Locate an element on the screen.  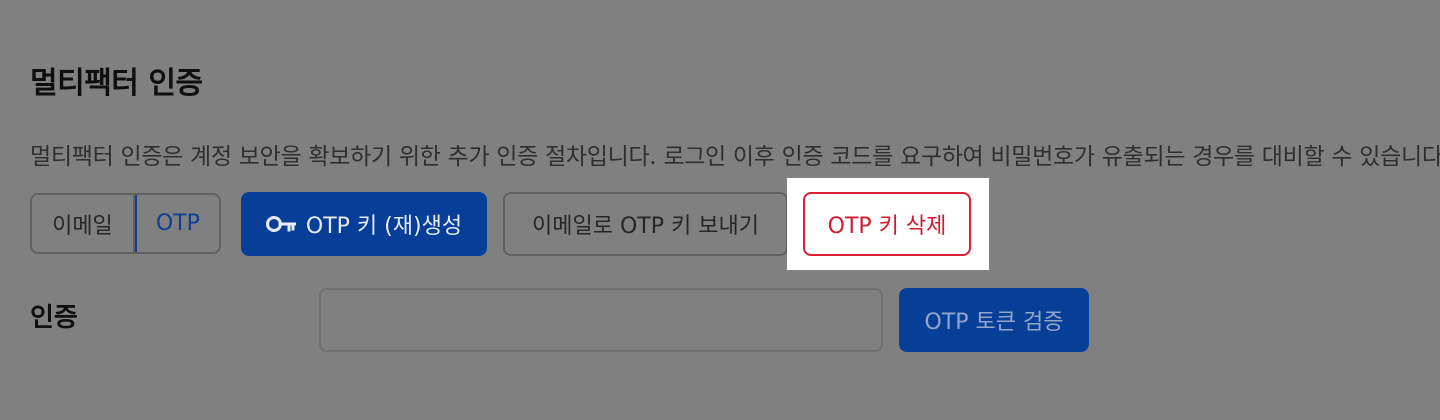
auth-method-toggle: 이메일 OTP is located at coordinates (125, 223).